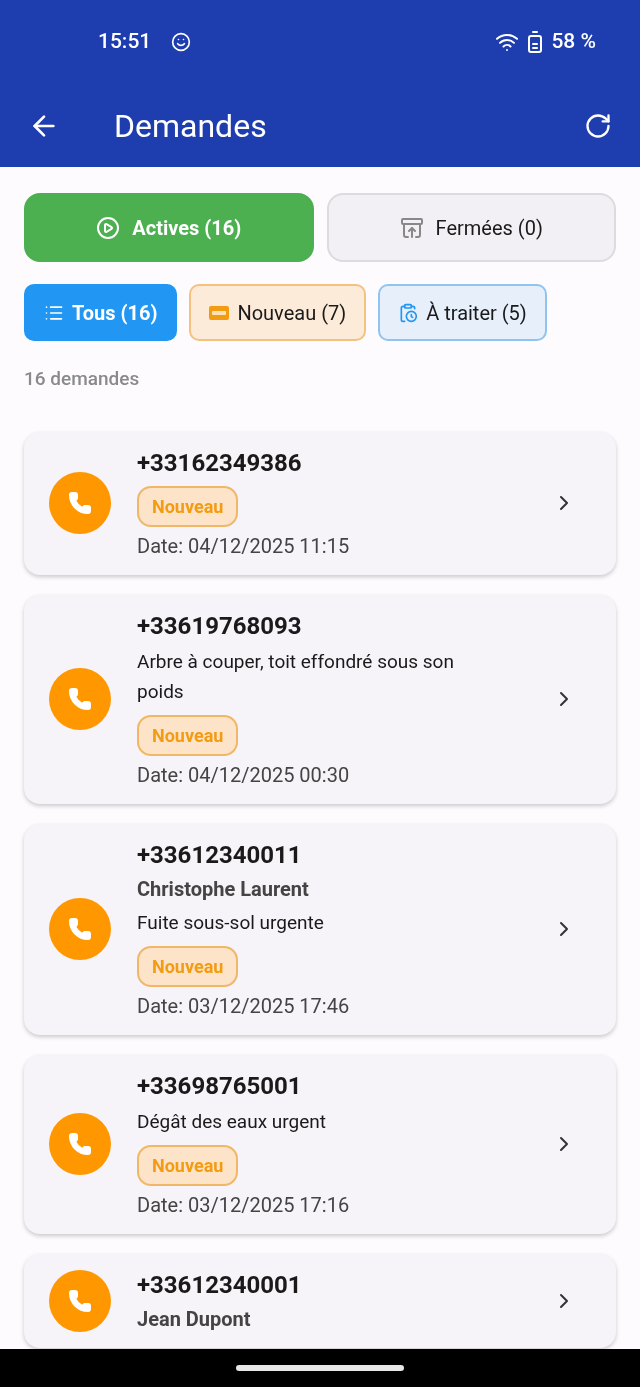 The image size is (640, 1387). Describe the element at coordinates (278, 312) in the screenshot. I see `filter-chip: Nouveau (7)` at that location.